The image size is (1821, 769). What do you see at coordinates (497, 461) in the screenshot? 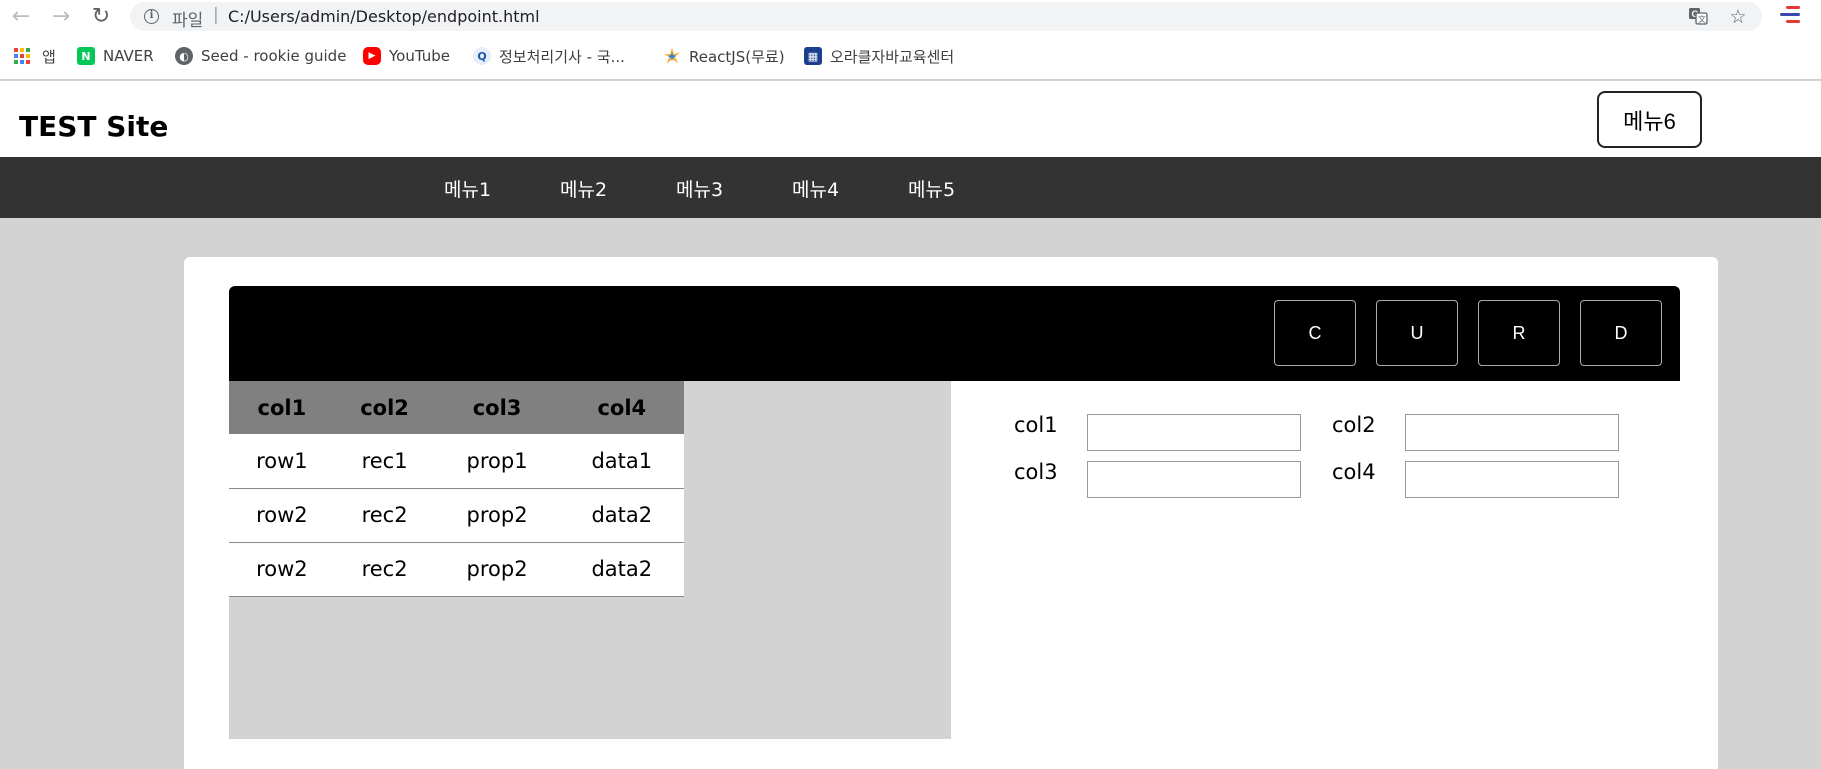
I see `table-cell: prop1` at bounding box center [497, 461].